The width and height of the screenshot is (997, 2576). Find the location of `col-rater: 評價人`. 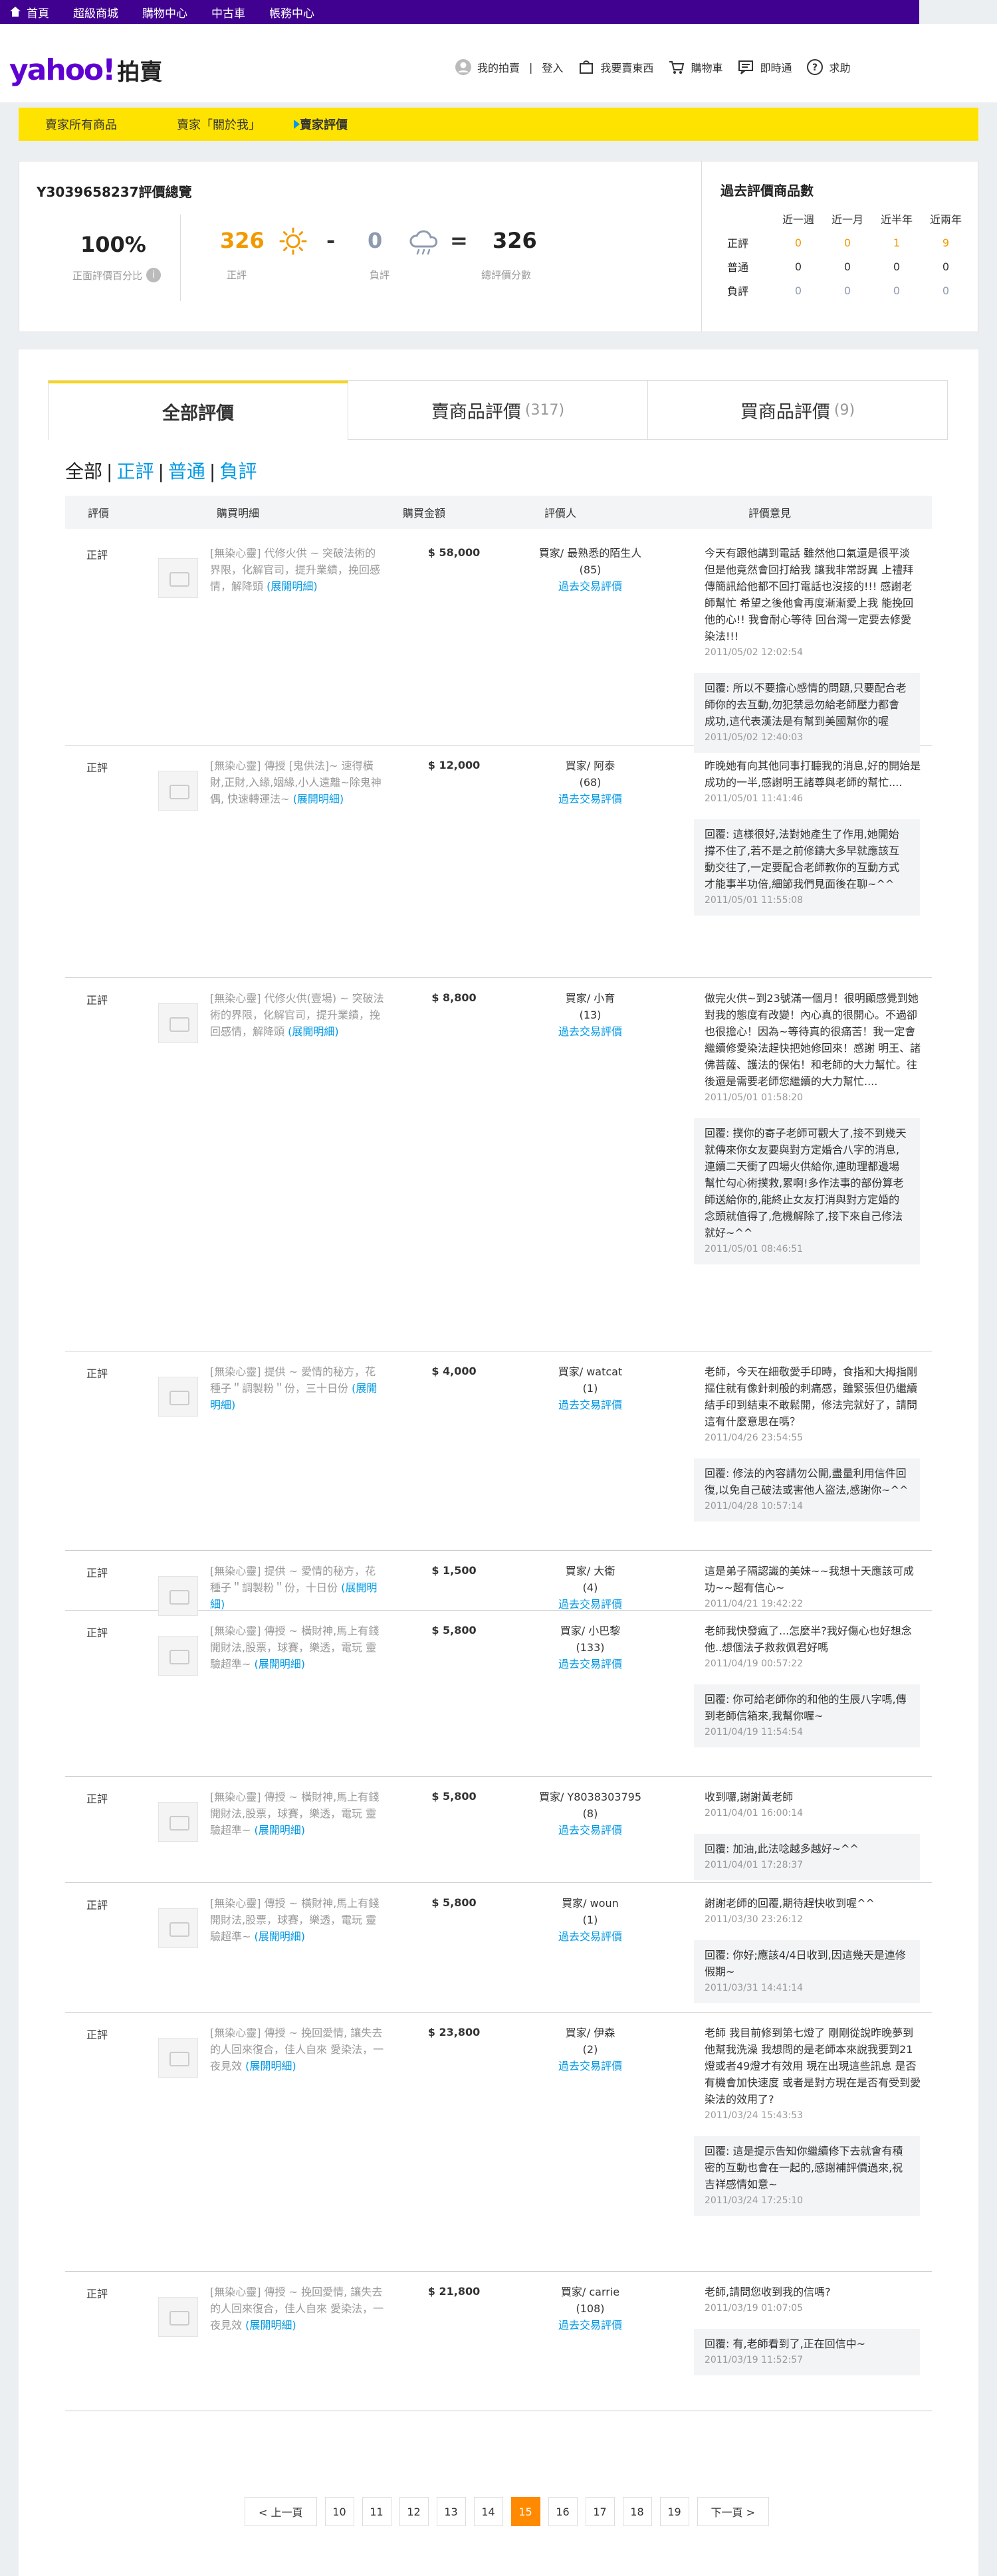

col-rater: 評價人 is located at coordinates (560, 514).